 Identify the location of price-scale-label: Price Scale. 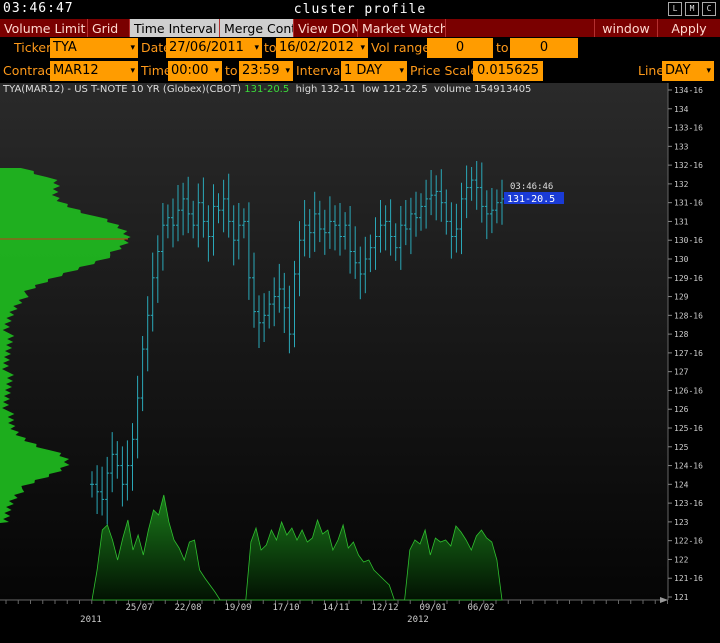
(444, 70).